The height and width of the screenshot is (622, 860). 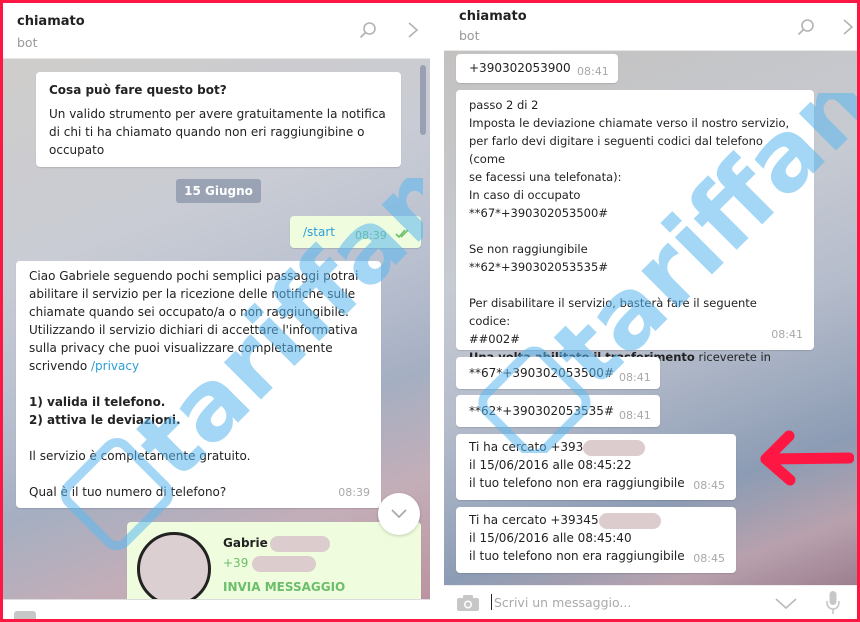 I want to click on scroll-down-button, so click(x=399, y=514).